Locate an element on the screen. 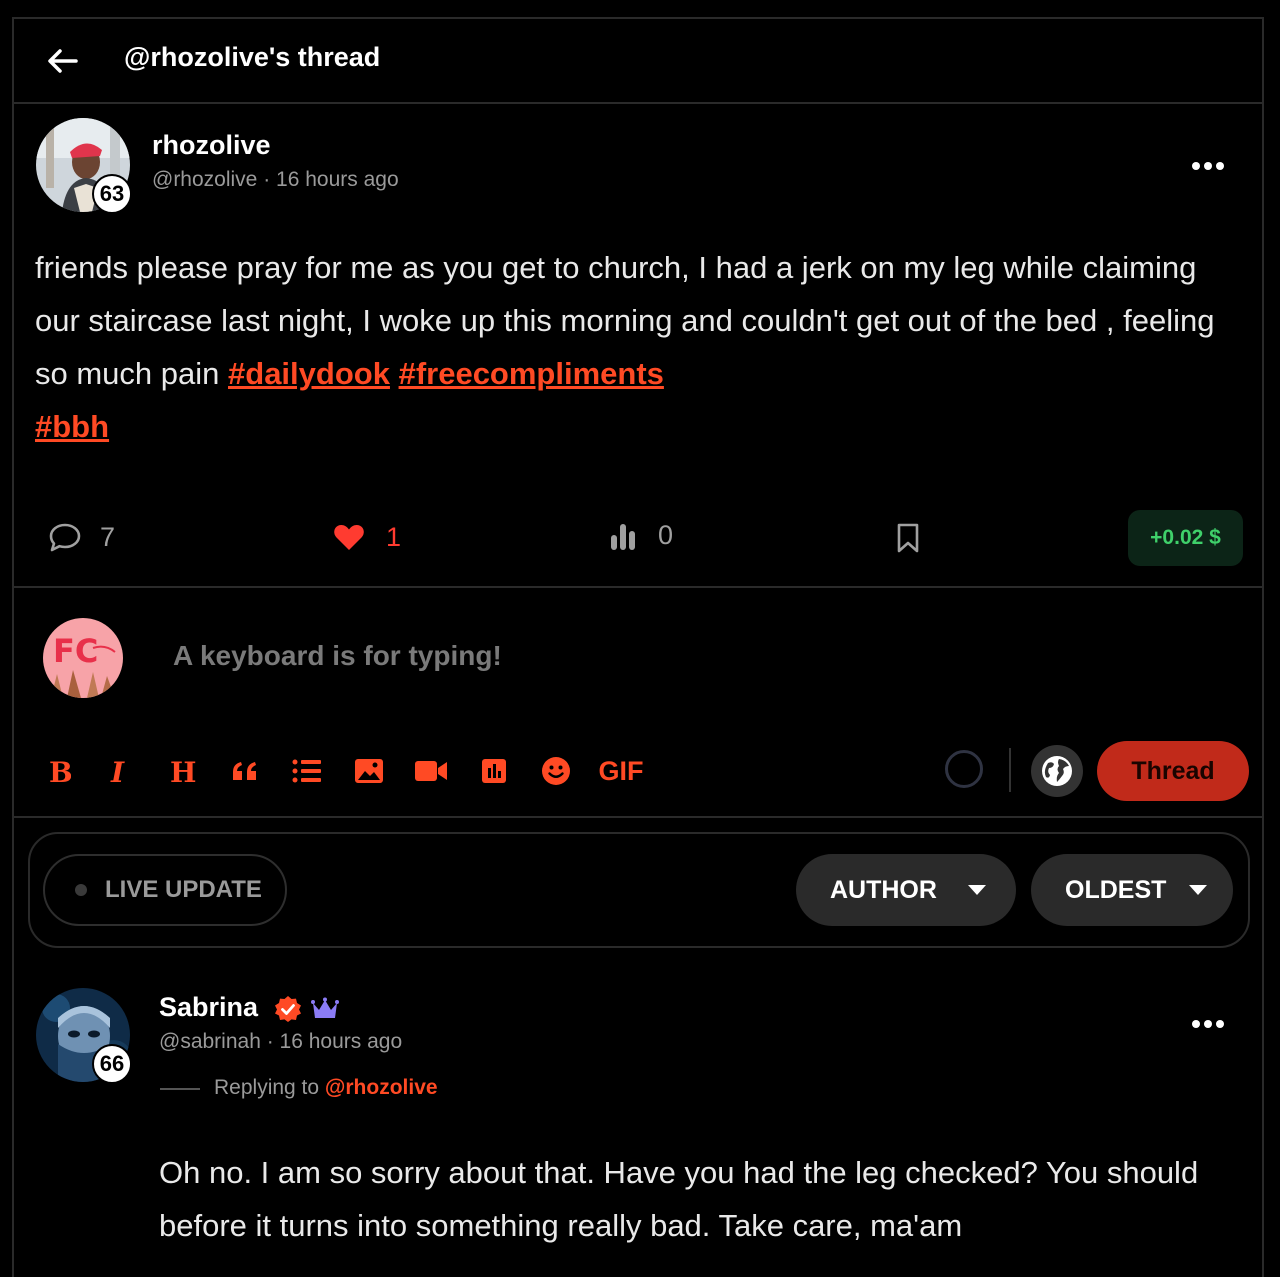 The height and width of the screenshot is (1277, 1280). video-camera-icon is located at coordinates (431, 771).